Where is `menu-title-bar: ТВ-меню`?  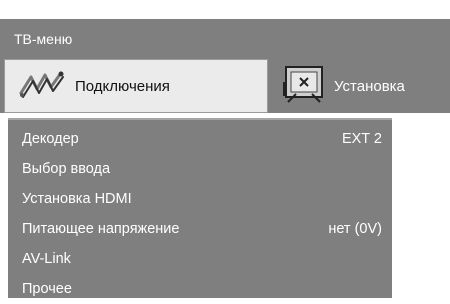
menu-title-bar: ТВ-меню is located at coordinates (225, 39).